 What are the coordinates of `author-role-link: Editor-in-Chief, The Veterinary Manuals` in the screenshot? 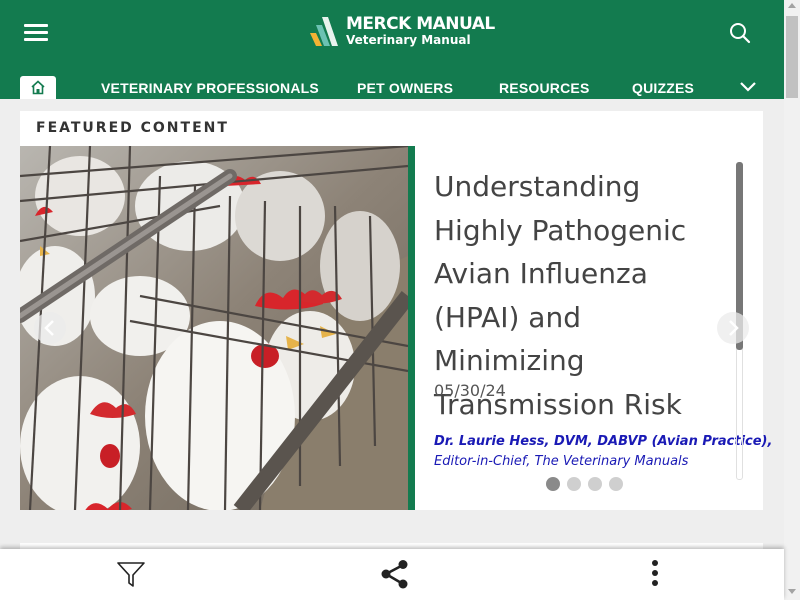 It's located at (561, 461).